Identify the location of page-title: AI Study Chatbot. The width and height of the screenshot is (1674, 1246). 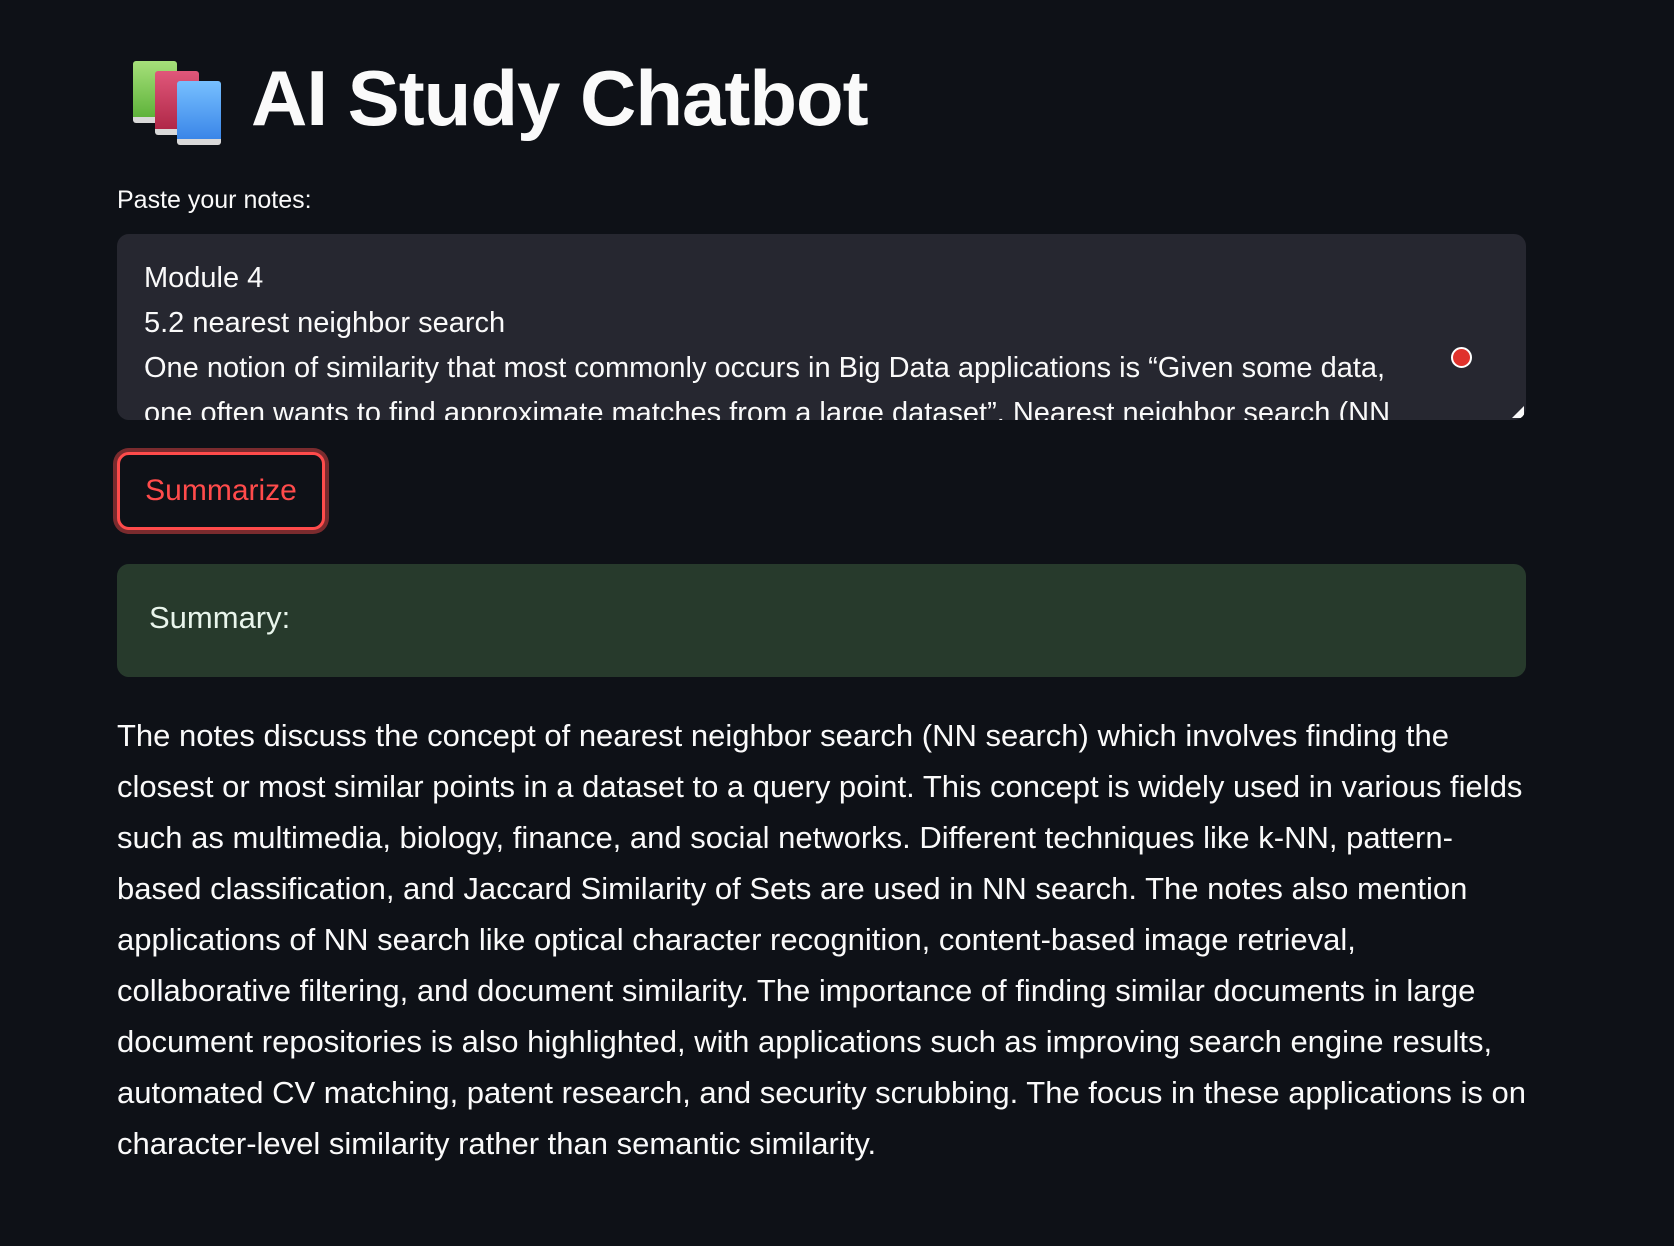
(560, 98).